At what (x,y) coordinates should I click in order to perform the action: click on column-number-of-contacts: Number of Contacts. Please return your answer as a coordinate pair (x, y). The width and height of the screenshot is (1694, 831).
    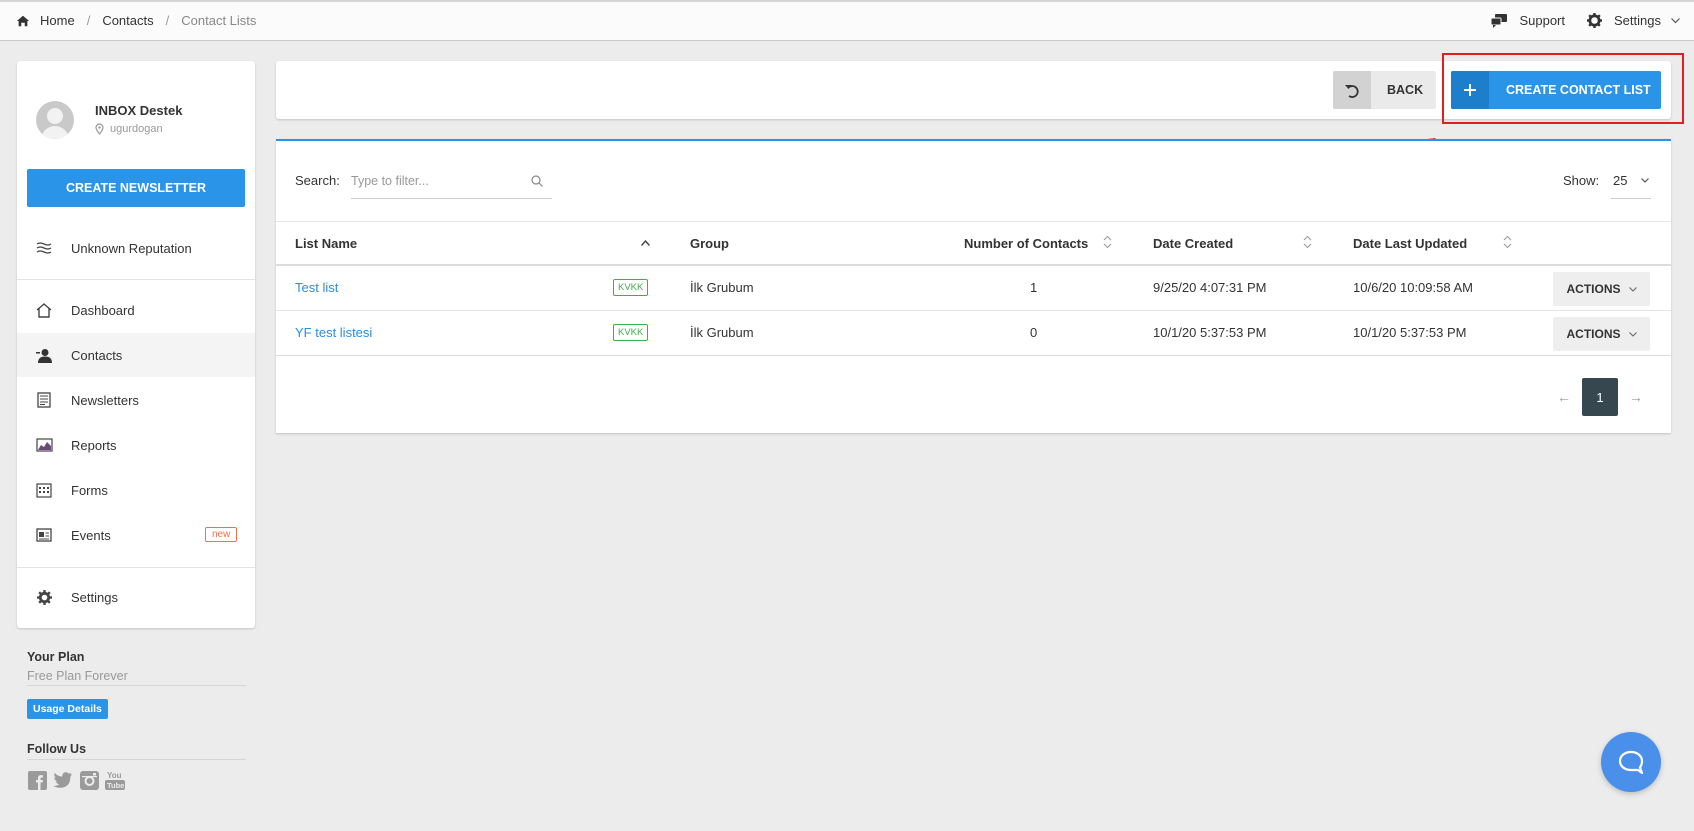
    Looking at the image, I should click on (1026, 243).